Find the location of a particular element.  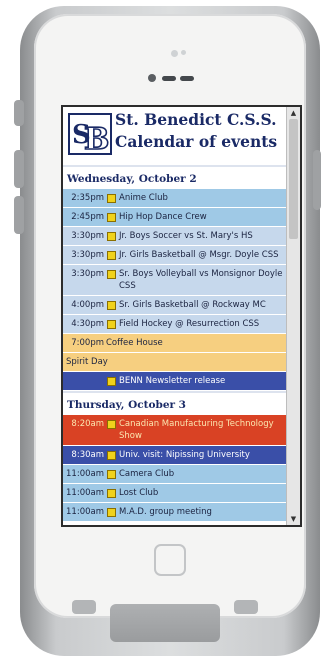

day-header: Wednesday, October 2 is located at coordinates (175, 177).